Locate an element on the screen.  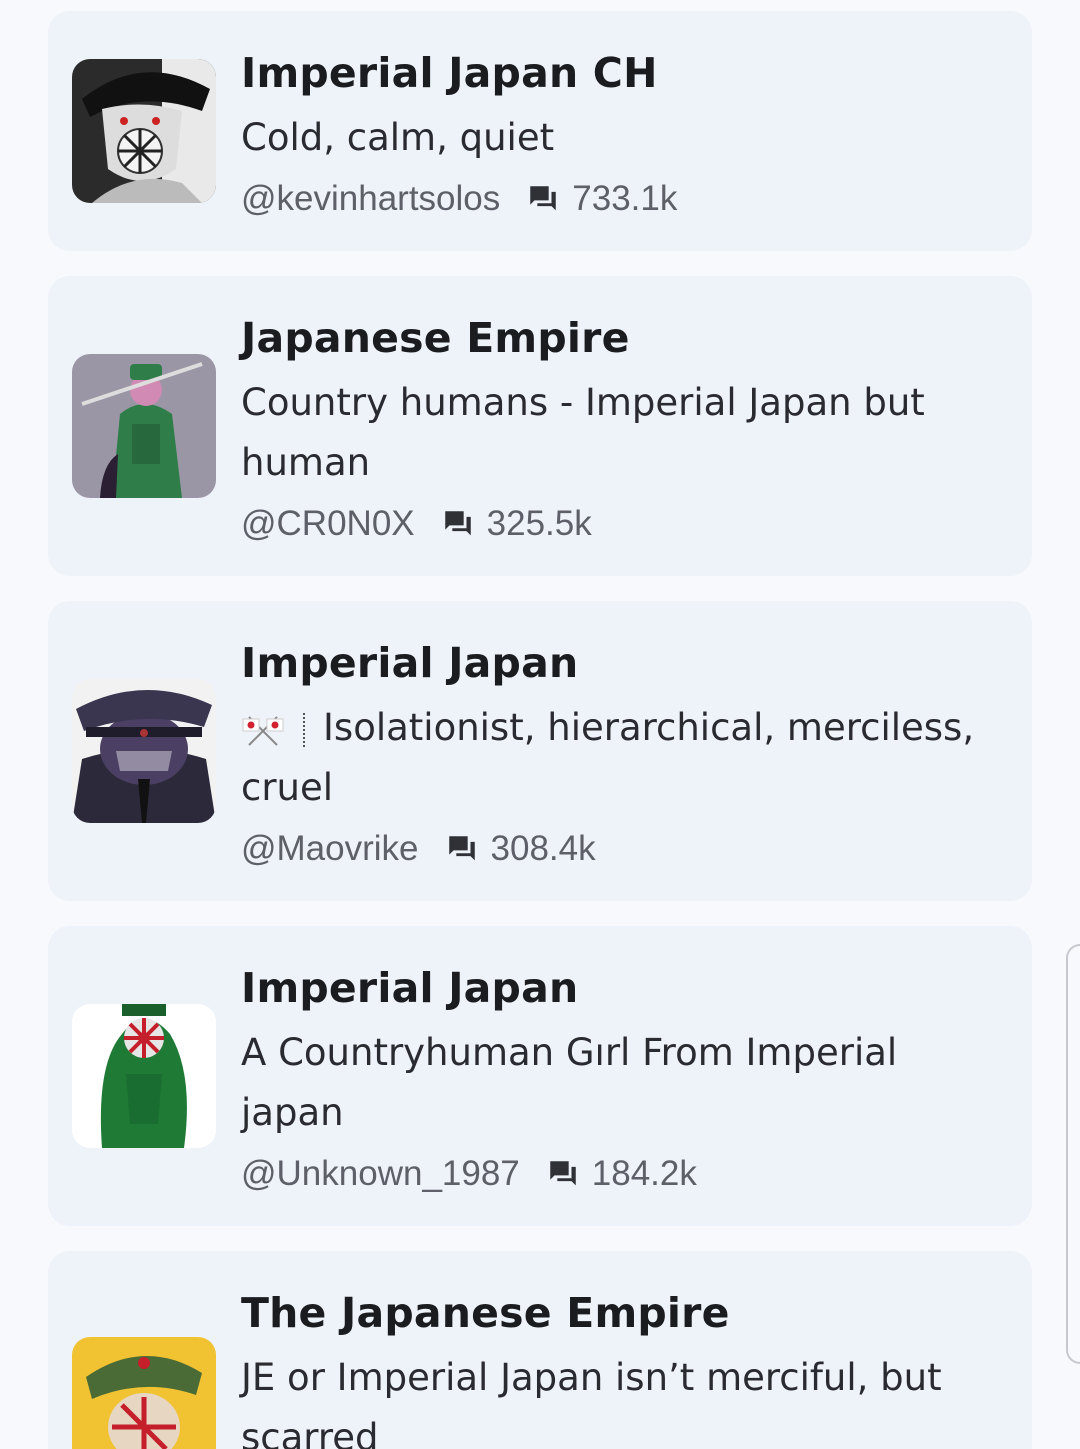
crossed-flags-icon is located at coordinates (263, 730).